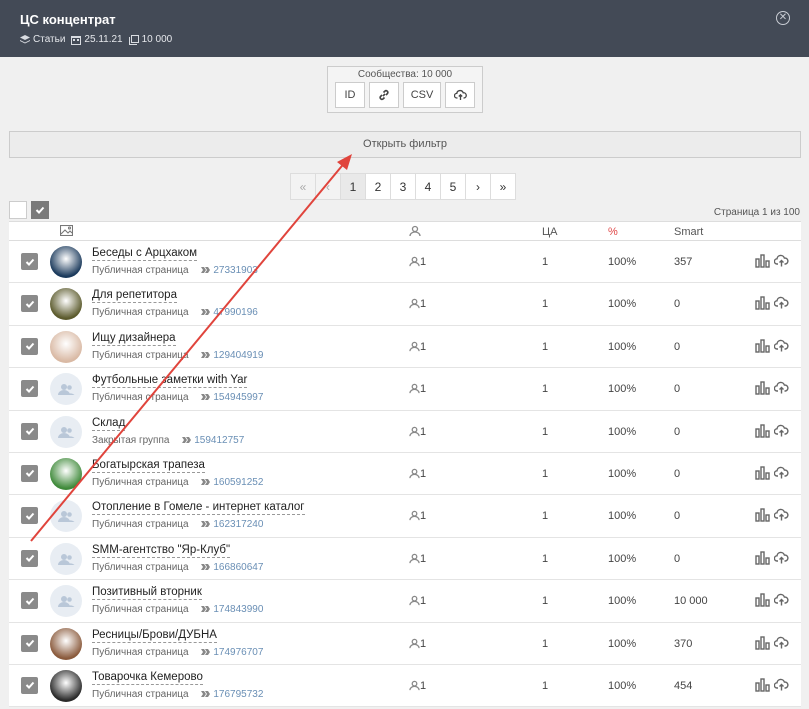 This screenshot has height=709, width=809. What do you see at coordinates (478, 186) in the screenshot?
I see `page-next: ›` at bounding box center [478, 186].